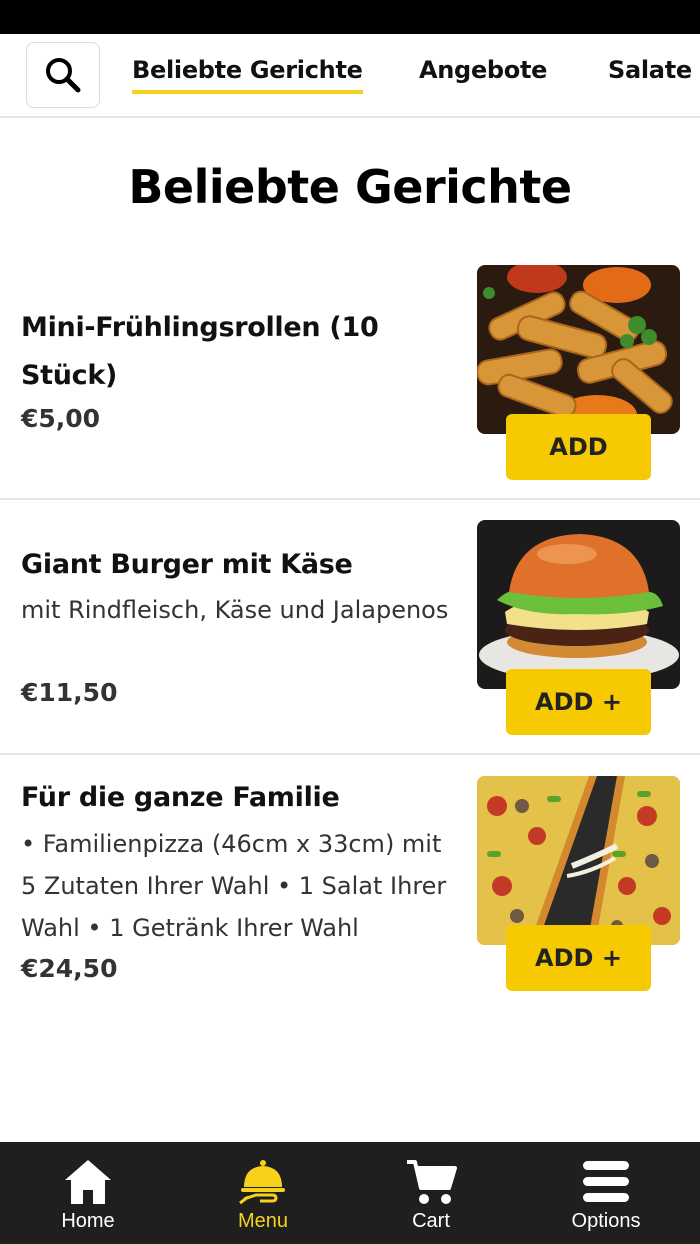 The height and width of the screenshot is (1244, 700). I want to click on search-icon, so click(63, 75).